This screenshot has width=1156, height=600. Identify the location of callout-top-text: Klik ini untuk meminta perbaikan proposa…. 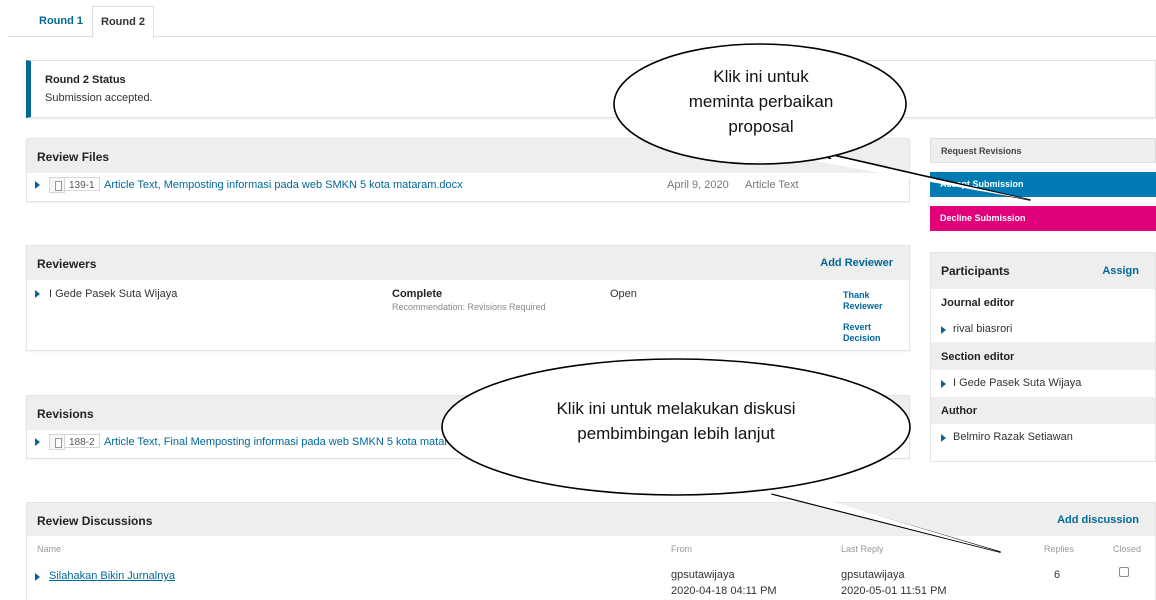
(761, 101).